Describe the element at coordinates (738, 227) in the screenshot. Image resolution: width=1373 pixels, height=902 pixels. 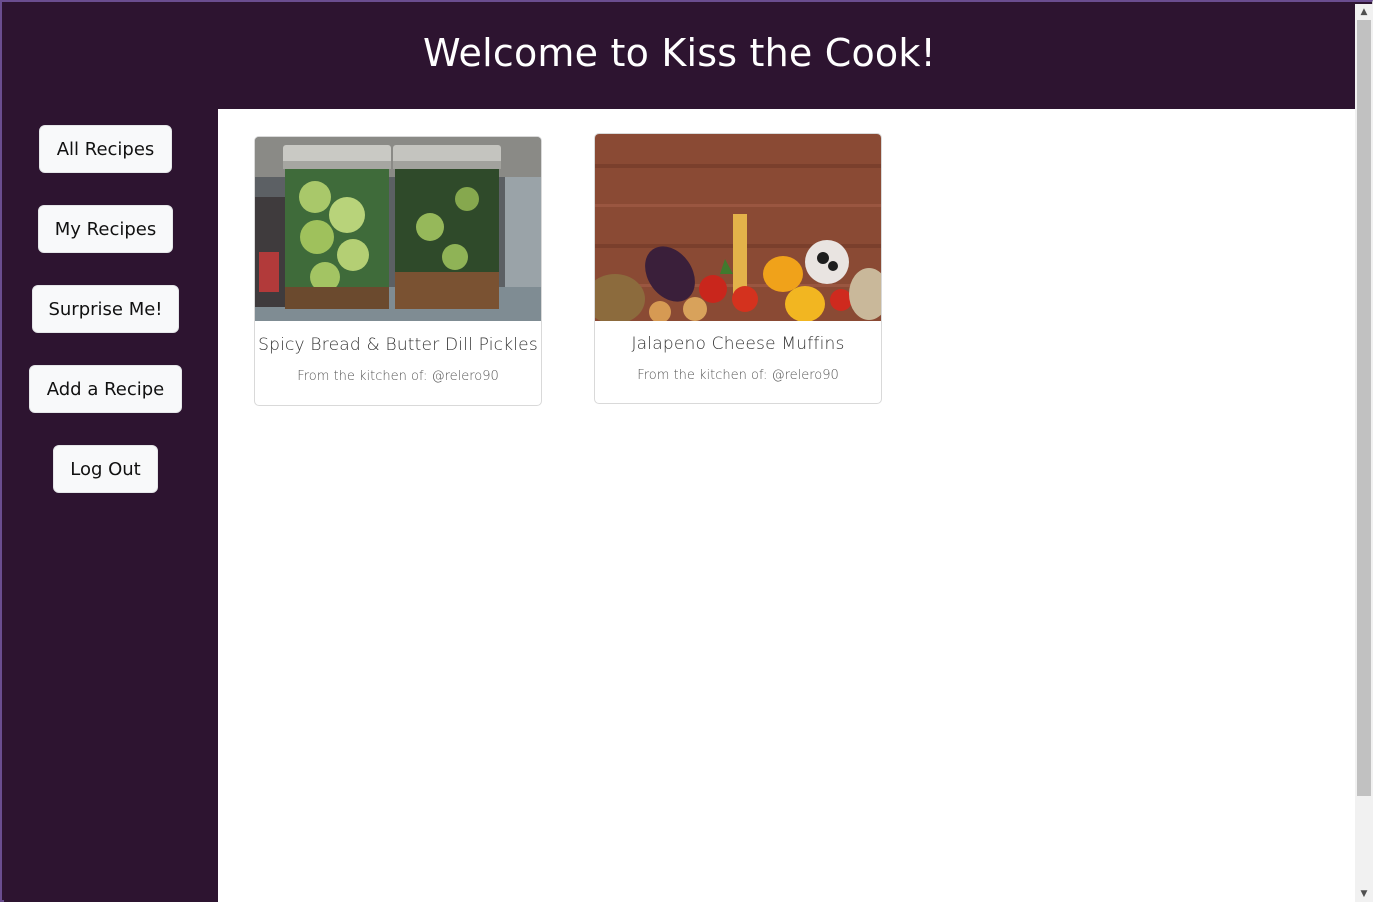
I see `recipe-image-vegetables` at that location.